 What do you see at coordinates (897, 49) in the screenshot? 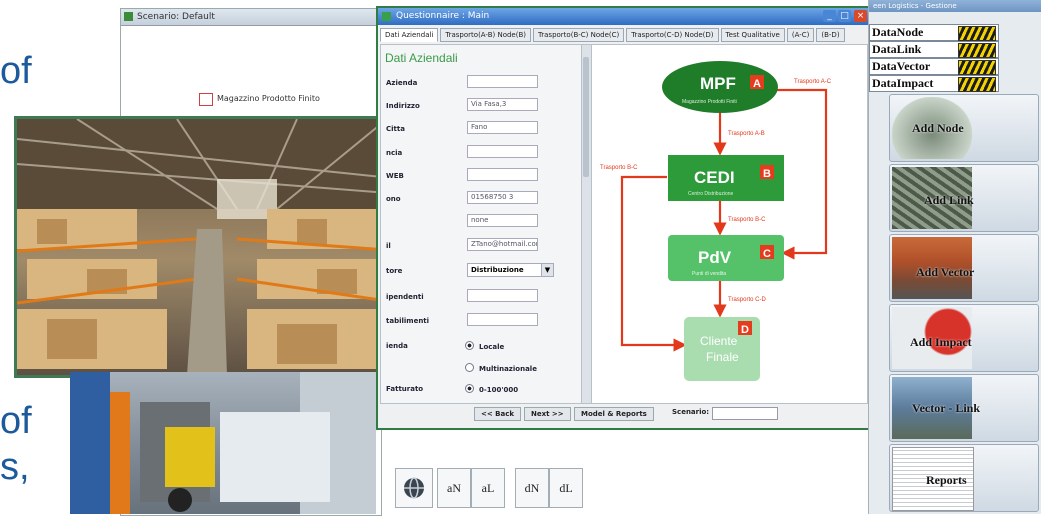
I see `data-link-label: DataLink` at bounding box center [897, 49].